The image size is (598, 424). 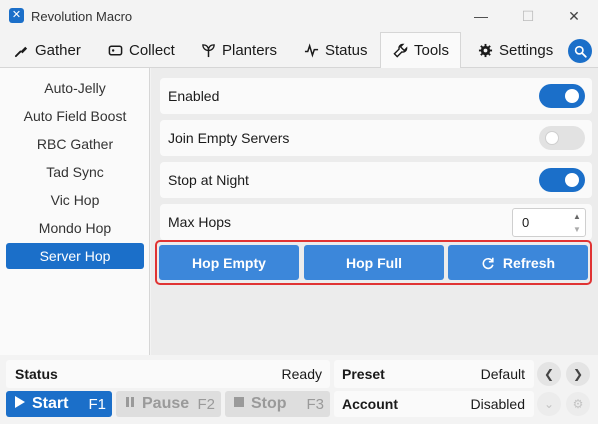 What do you see at coordinates (239, 404) in the screenshot?
I see `stop-icon` at bounding box center [239, 404].